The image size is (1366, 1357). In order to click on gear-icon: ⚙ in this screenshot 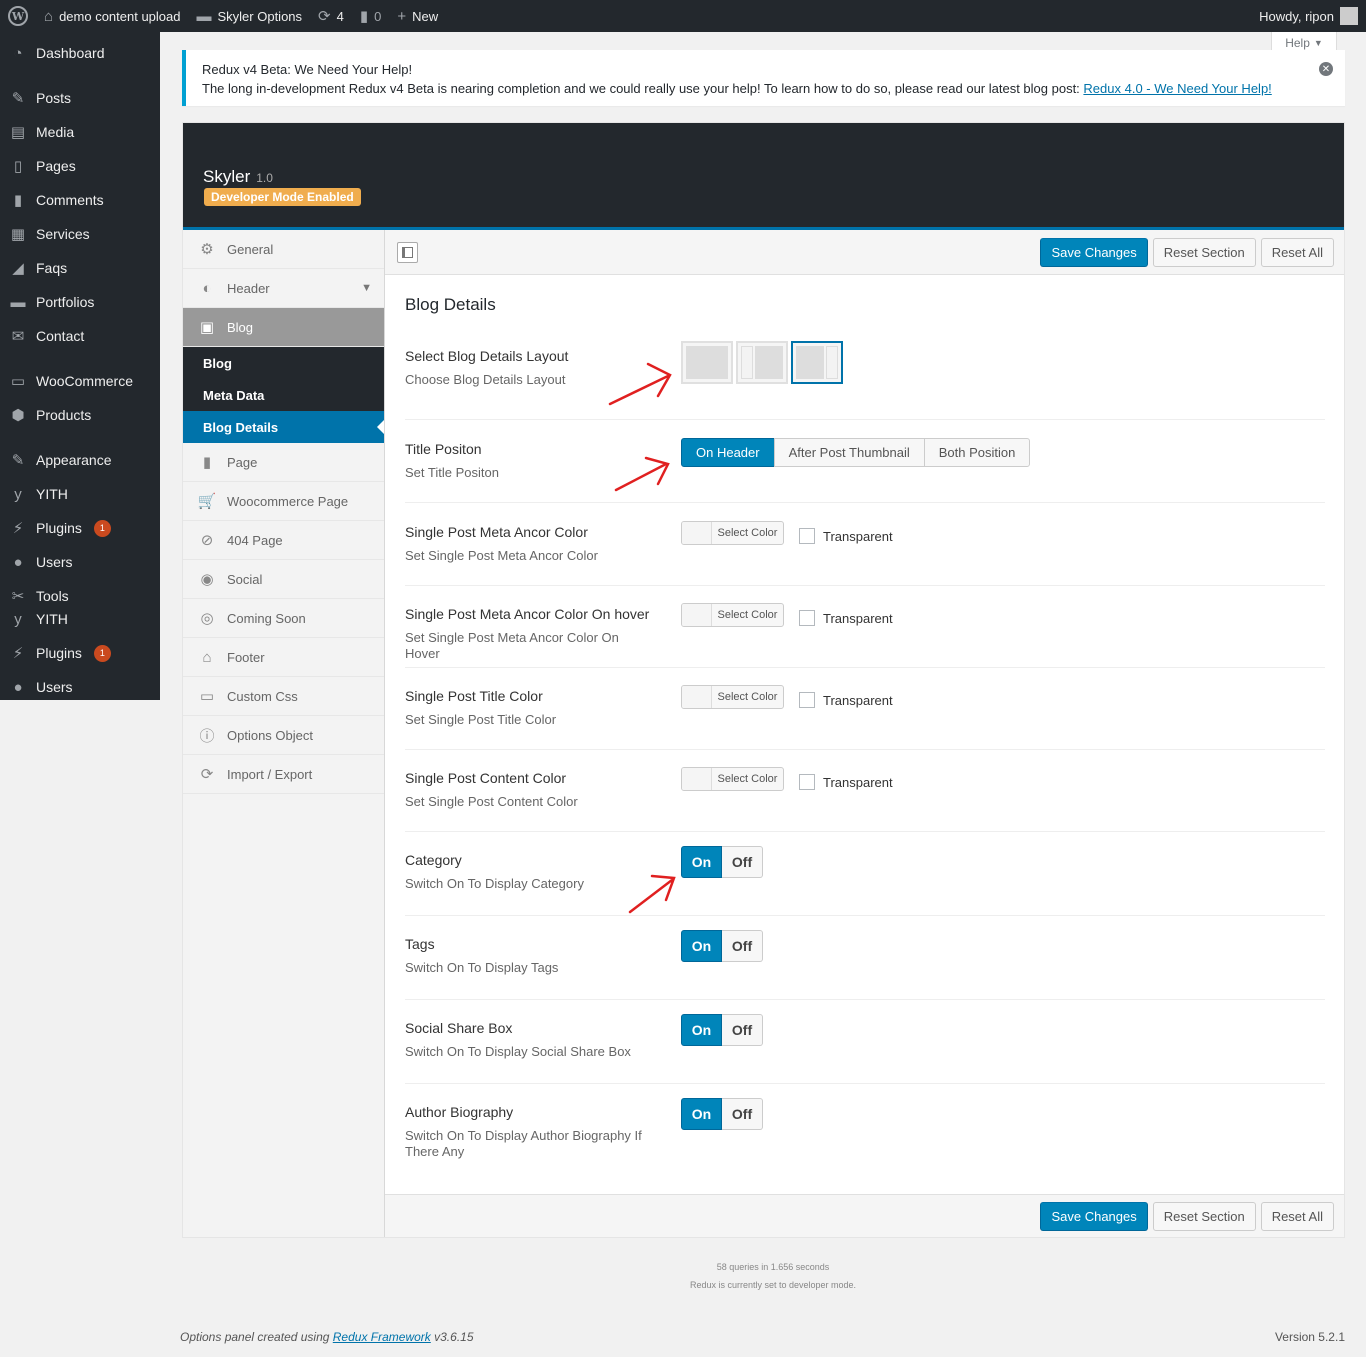, I will do `click(207, 249)`.